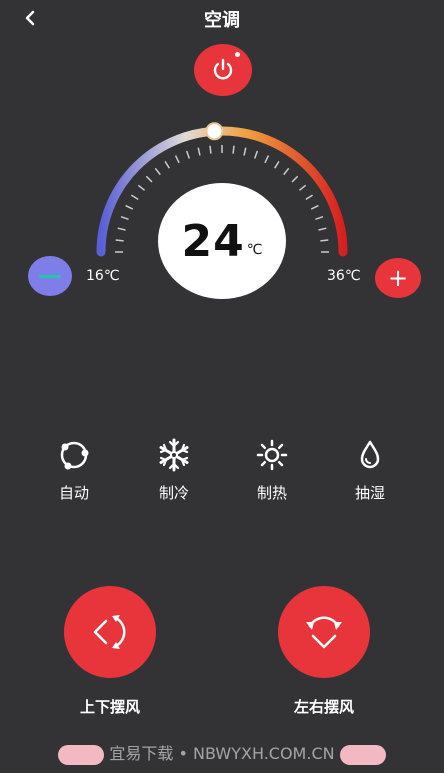 The image size is (444, 773). What do you see at coordinates (103, 276) in the screenshot?
I see `min-temperature-label: 16℃` at bounding box center [103, 276].